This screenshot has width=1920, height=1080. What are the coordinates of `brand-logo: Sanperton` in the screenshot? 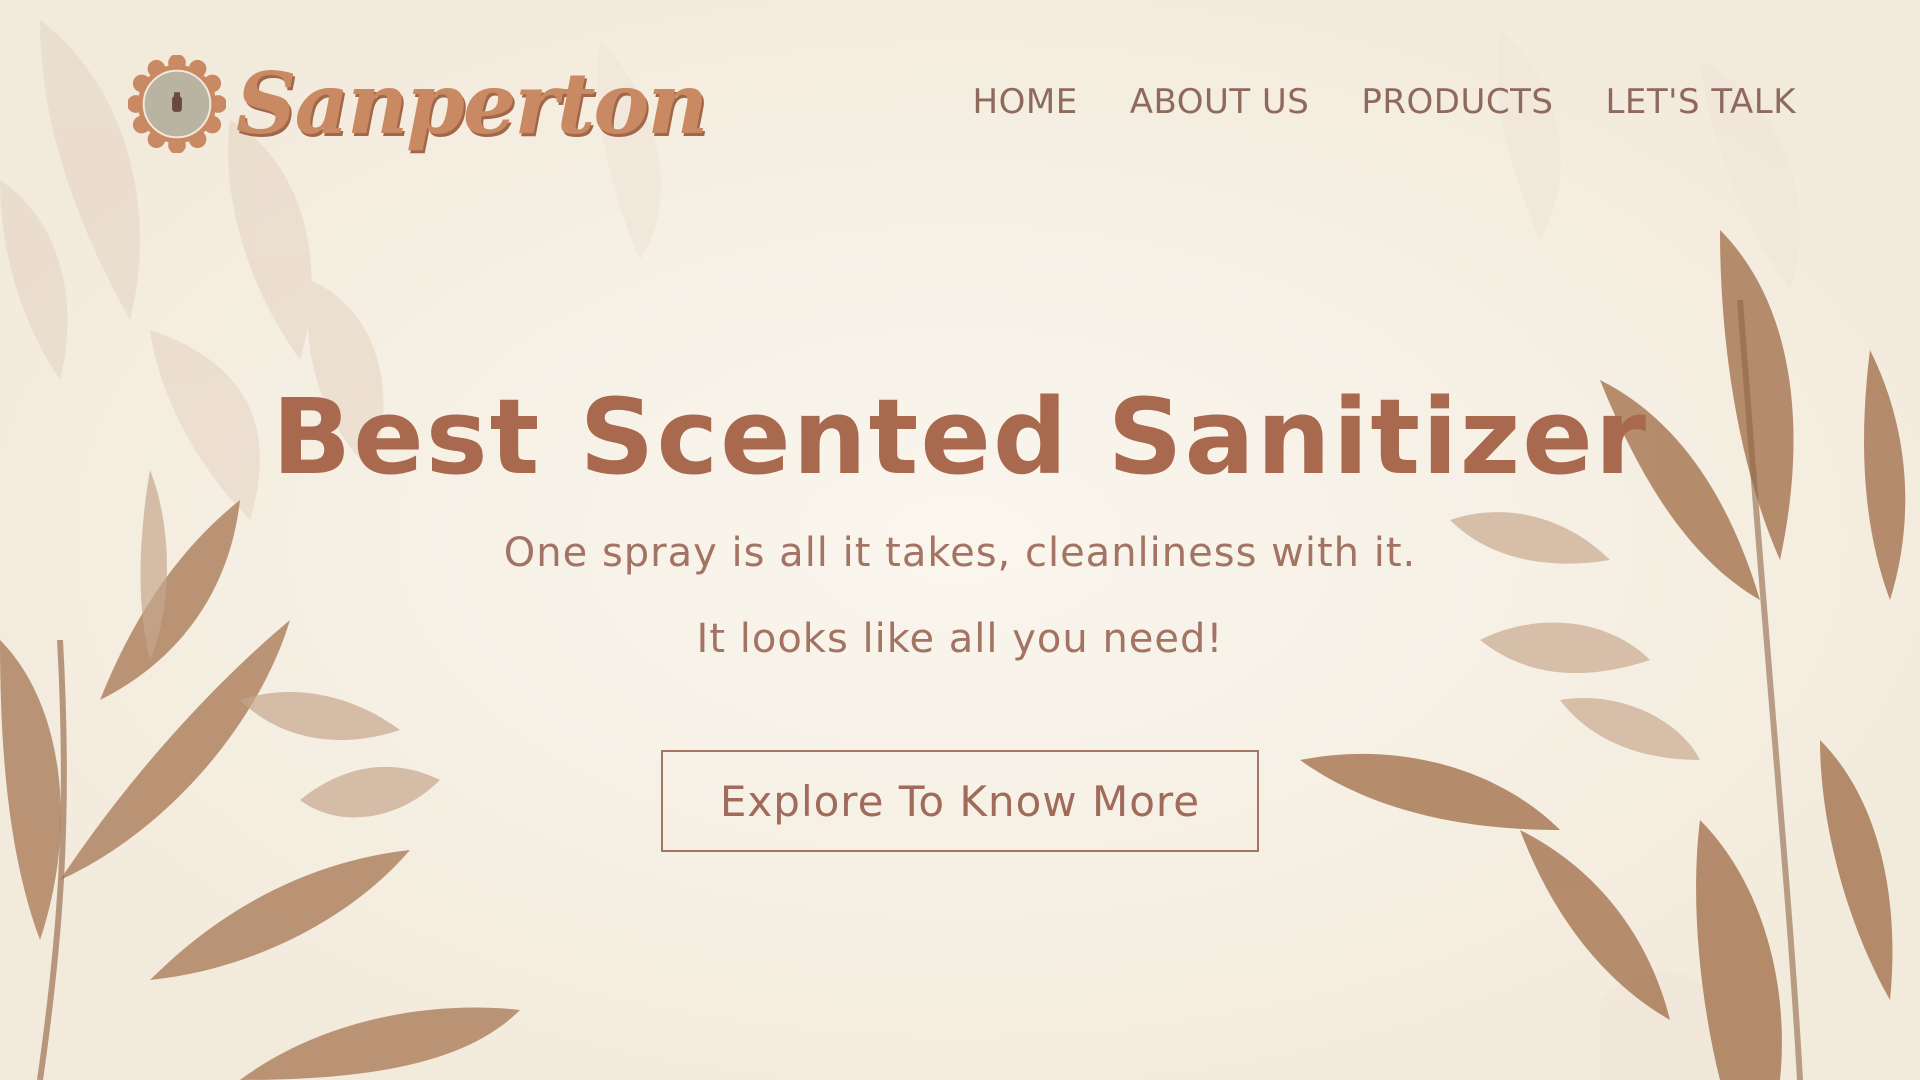 It's located at (418, 104).